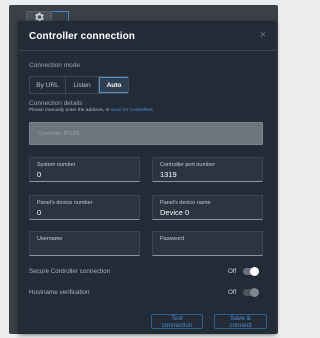 This screenshot has width=320, height=338. I want to click on password-label: Password, so click(172, 239).